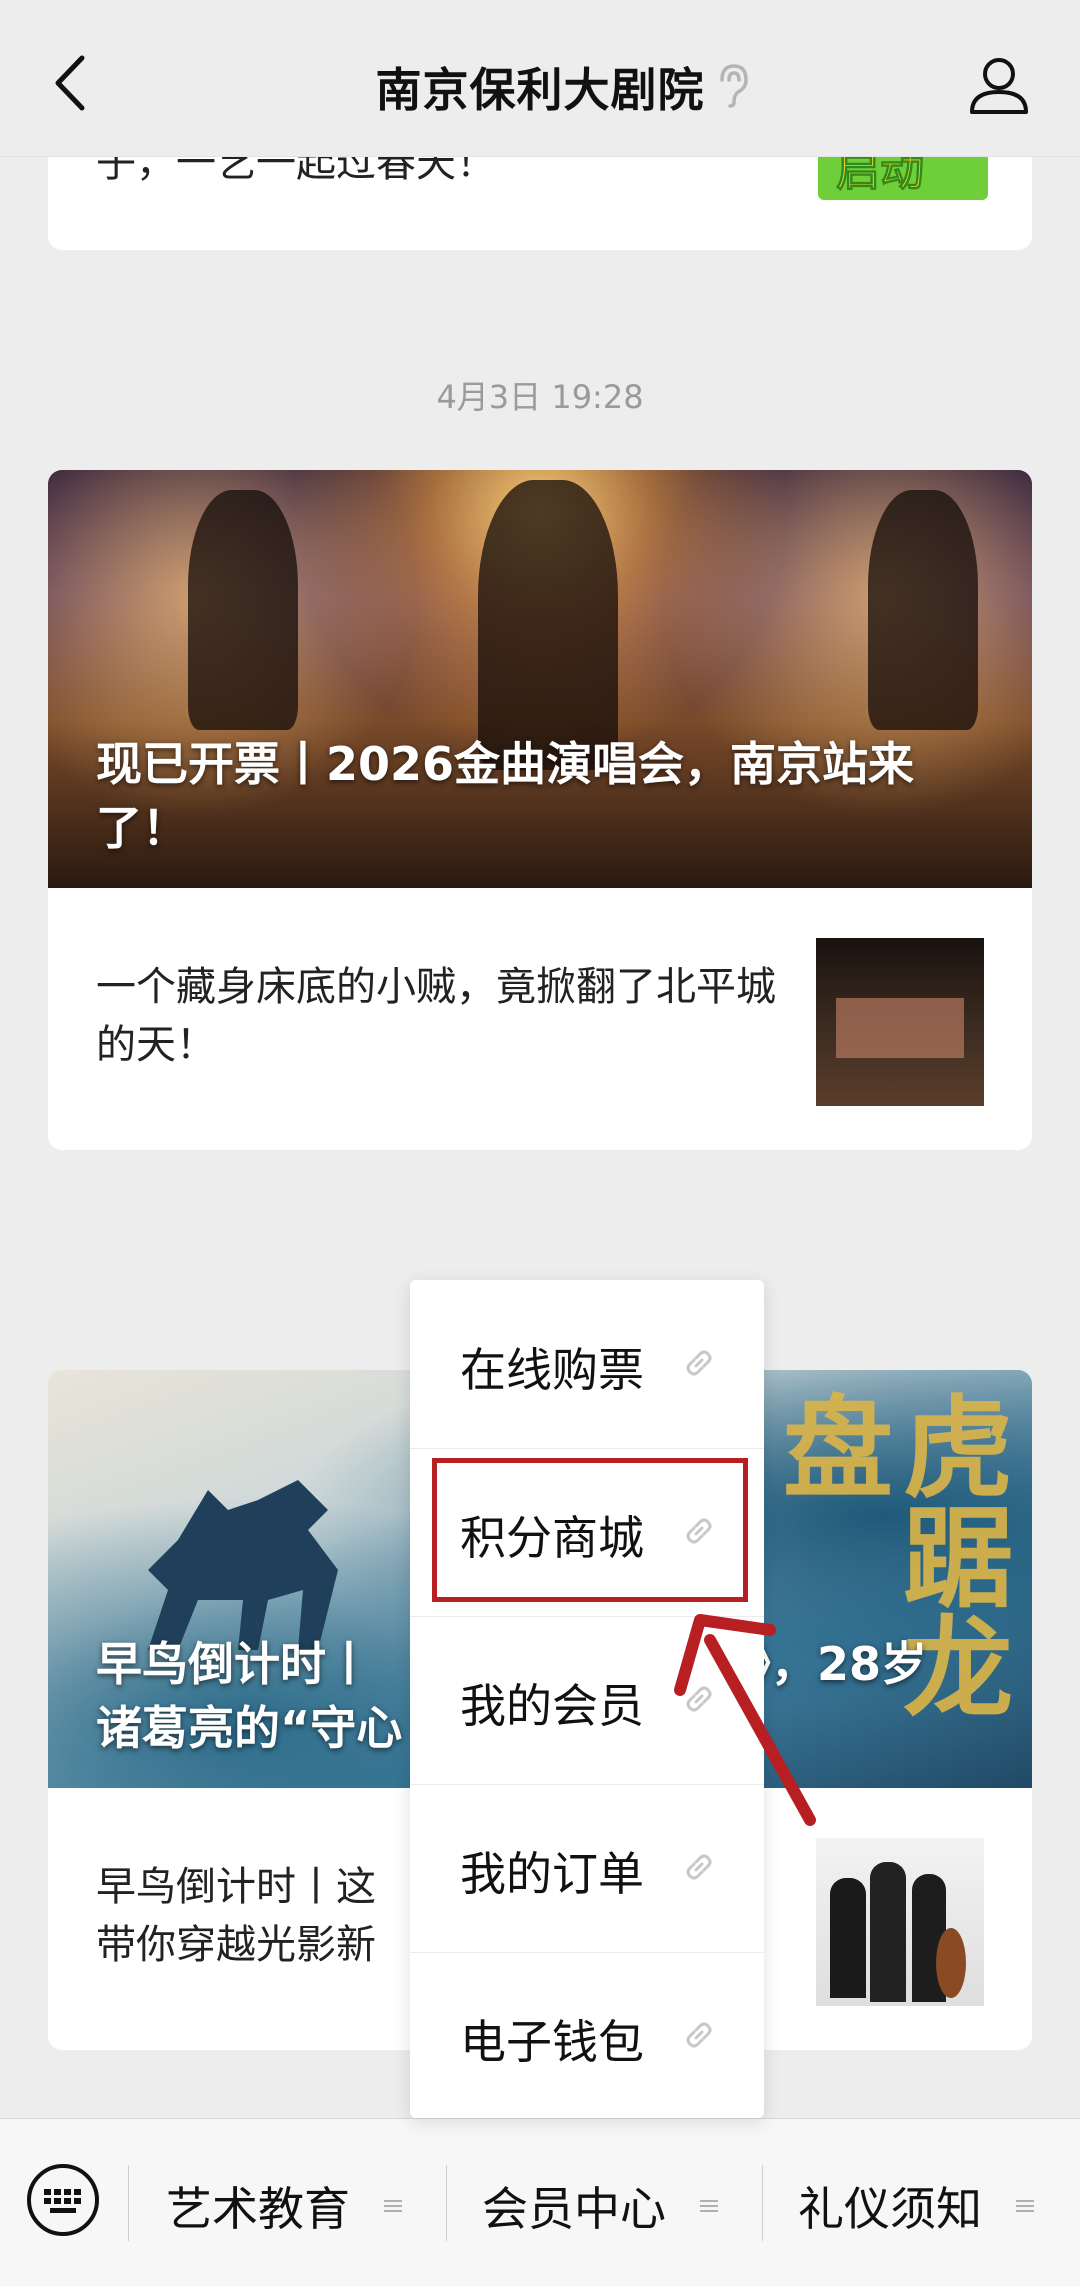 The height and width of the screenshot is (2286, 1080). I want to click on user-profile-icon, so click(999, 85).